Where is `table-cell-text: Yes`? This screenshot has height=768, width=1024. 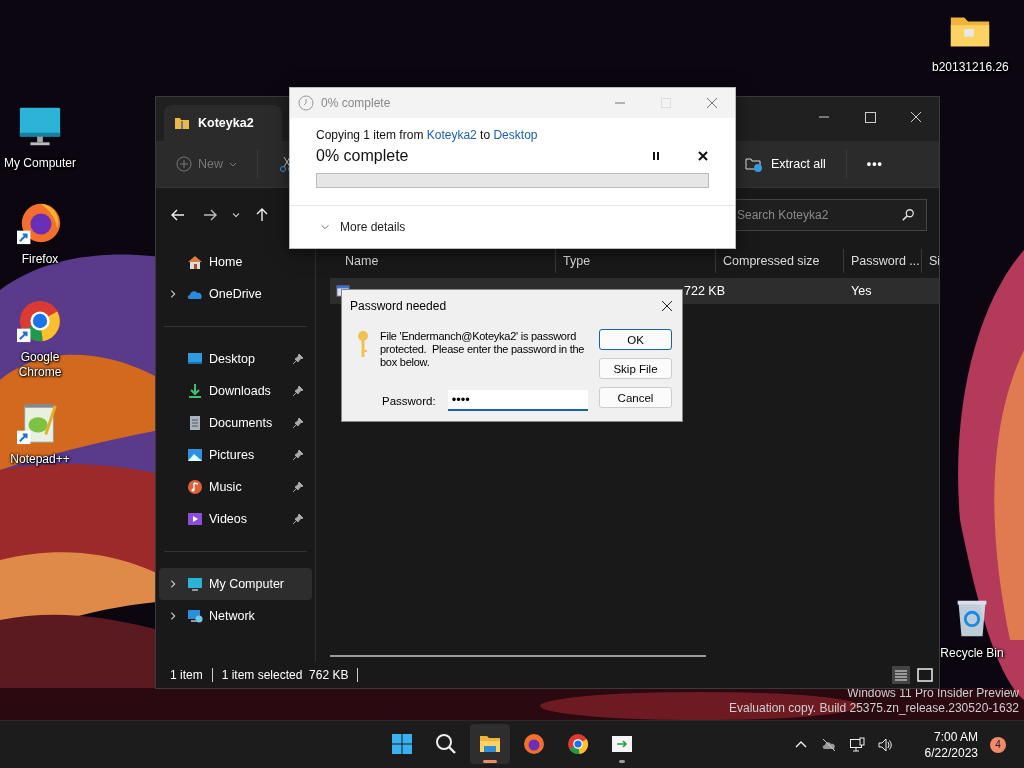 table-cell-text: Yes is located at coordinates (862, 291).